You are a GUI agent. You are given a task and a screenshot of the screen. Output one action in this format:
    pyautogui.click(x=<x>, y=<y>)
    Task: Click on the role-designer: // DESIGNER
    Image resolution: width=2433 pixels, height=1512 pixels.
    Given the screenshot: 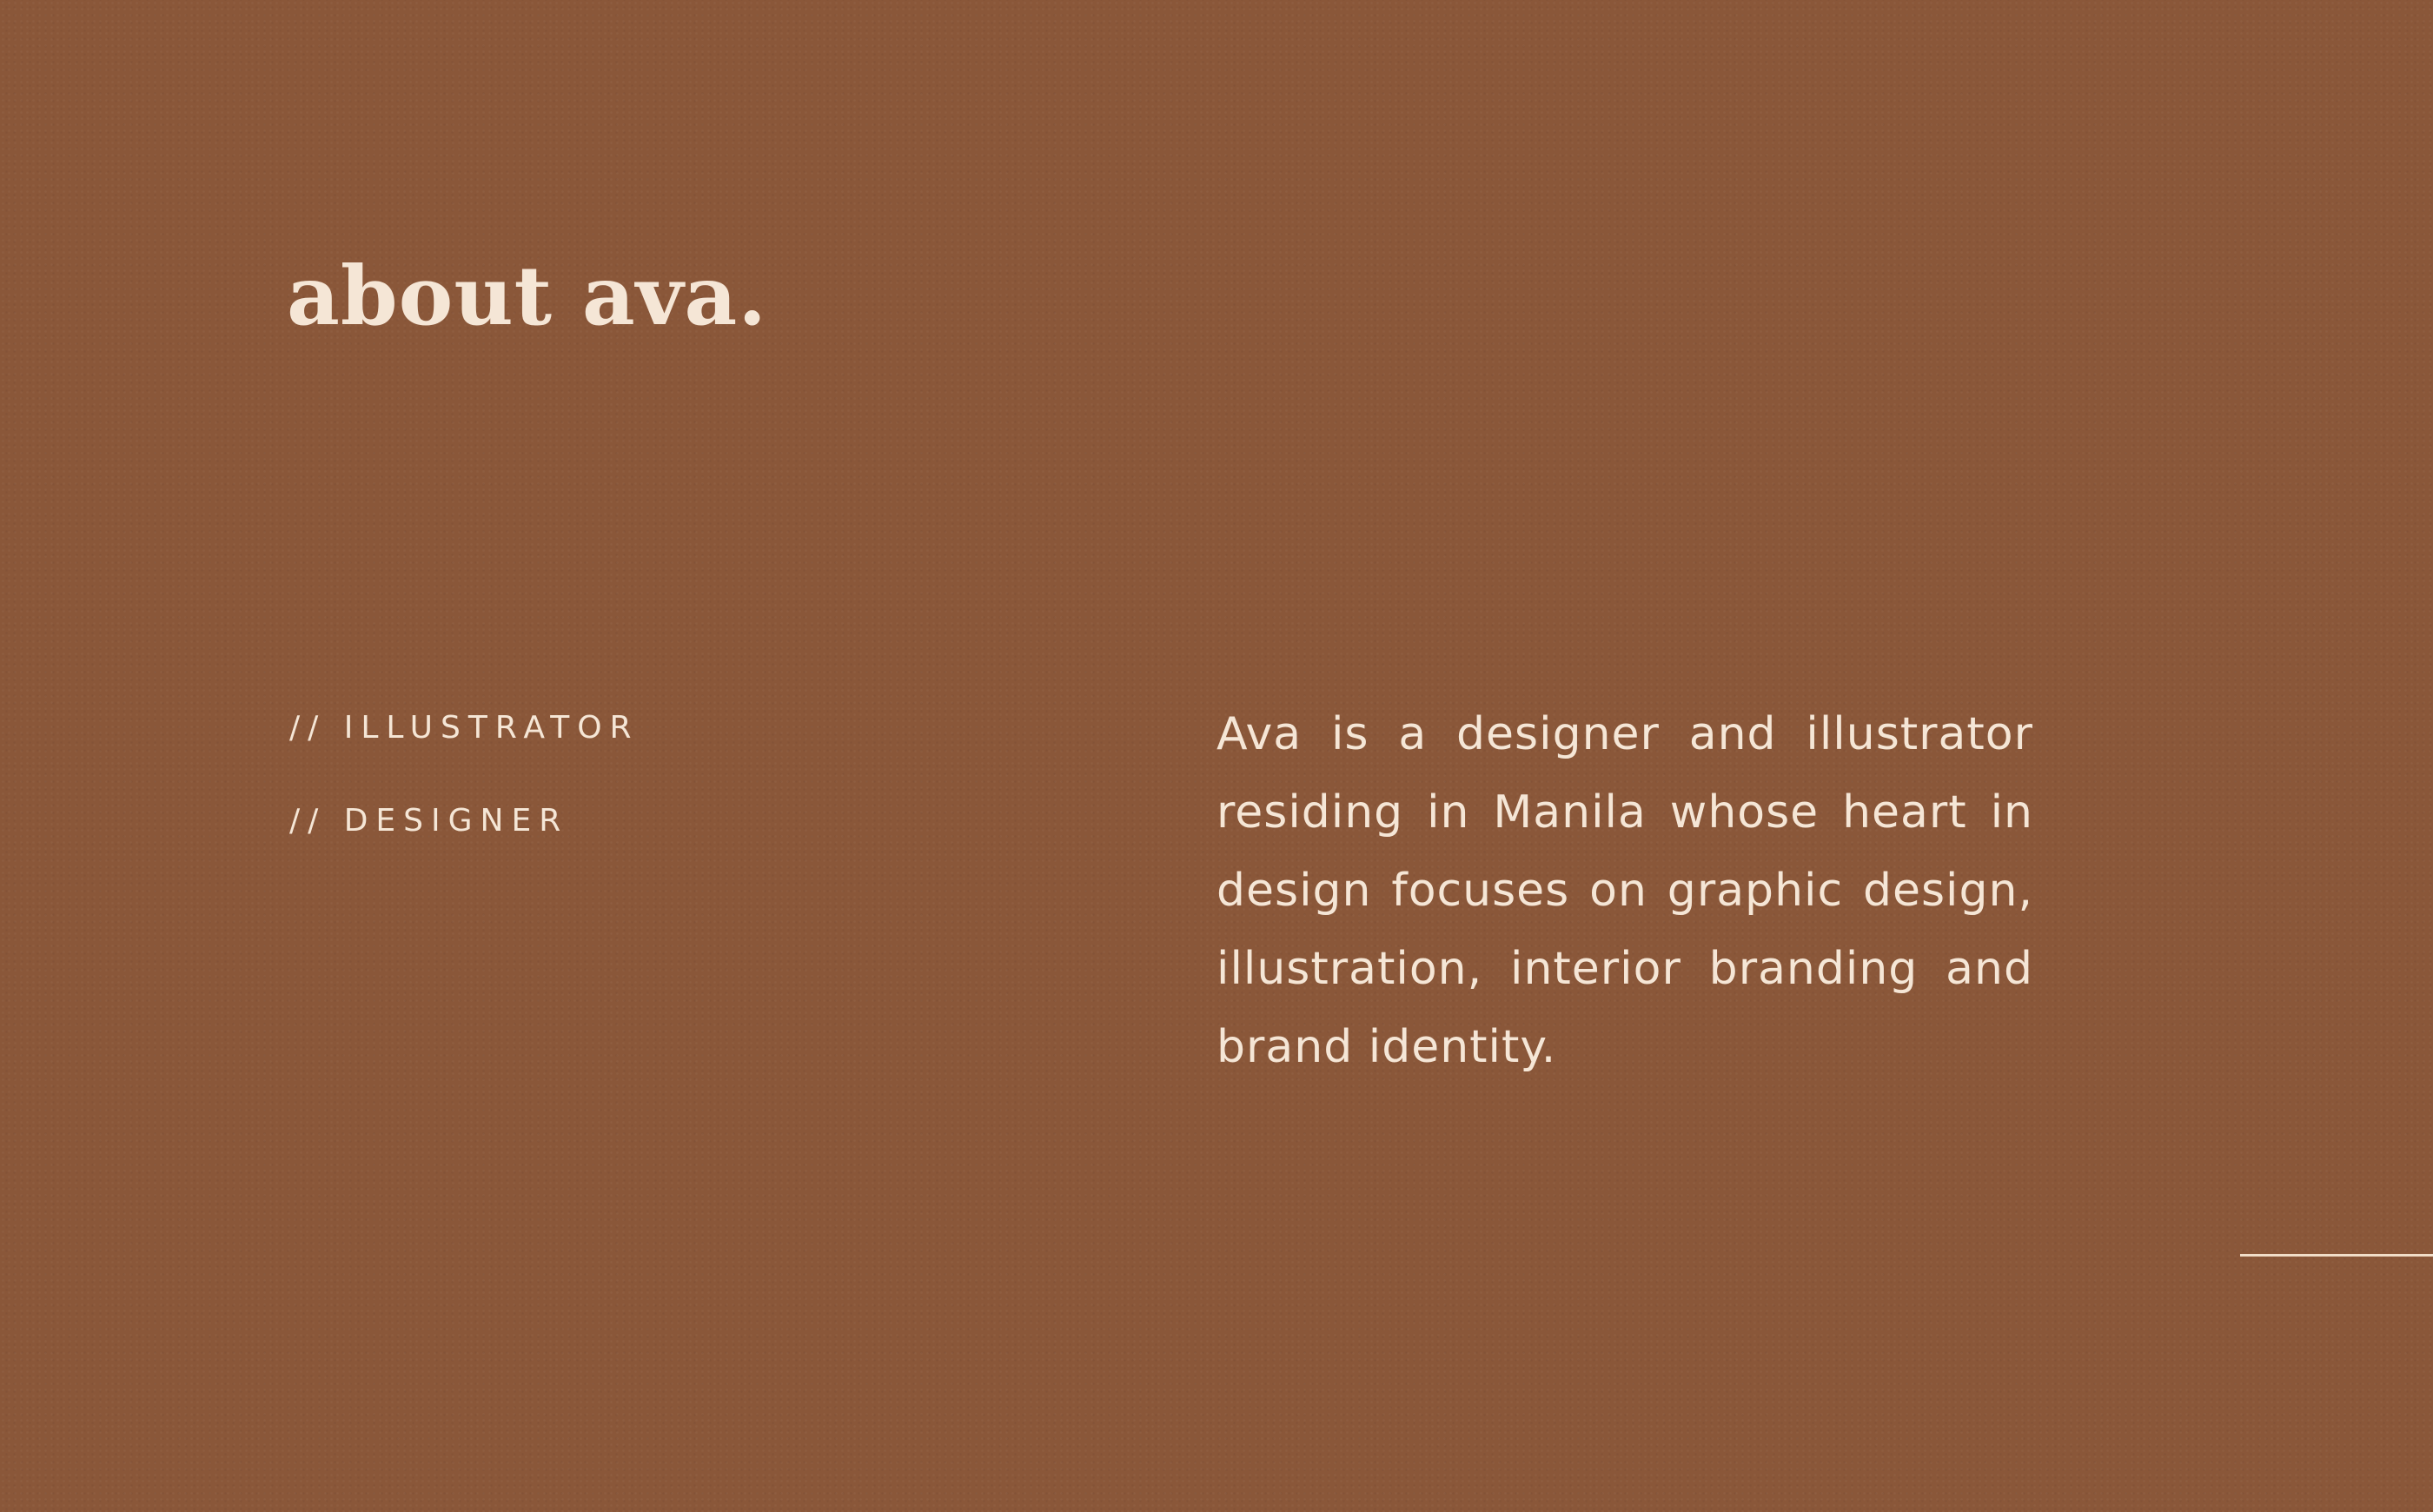 What is the action you would take?
    pyautogui.click(x=429, y=821)
    